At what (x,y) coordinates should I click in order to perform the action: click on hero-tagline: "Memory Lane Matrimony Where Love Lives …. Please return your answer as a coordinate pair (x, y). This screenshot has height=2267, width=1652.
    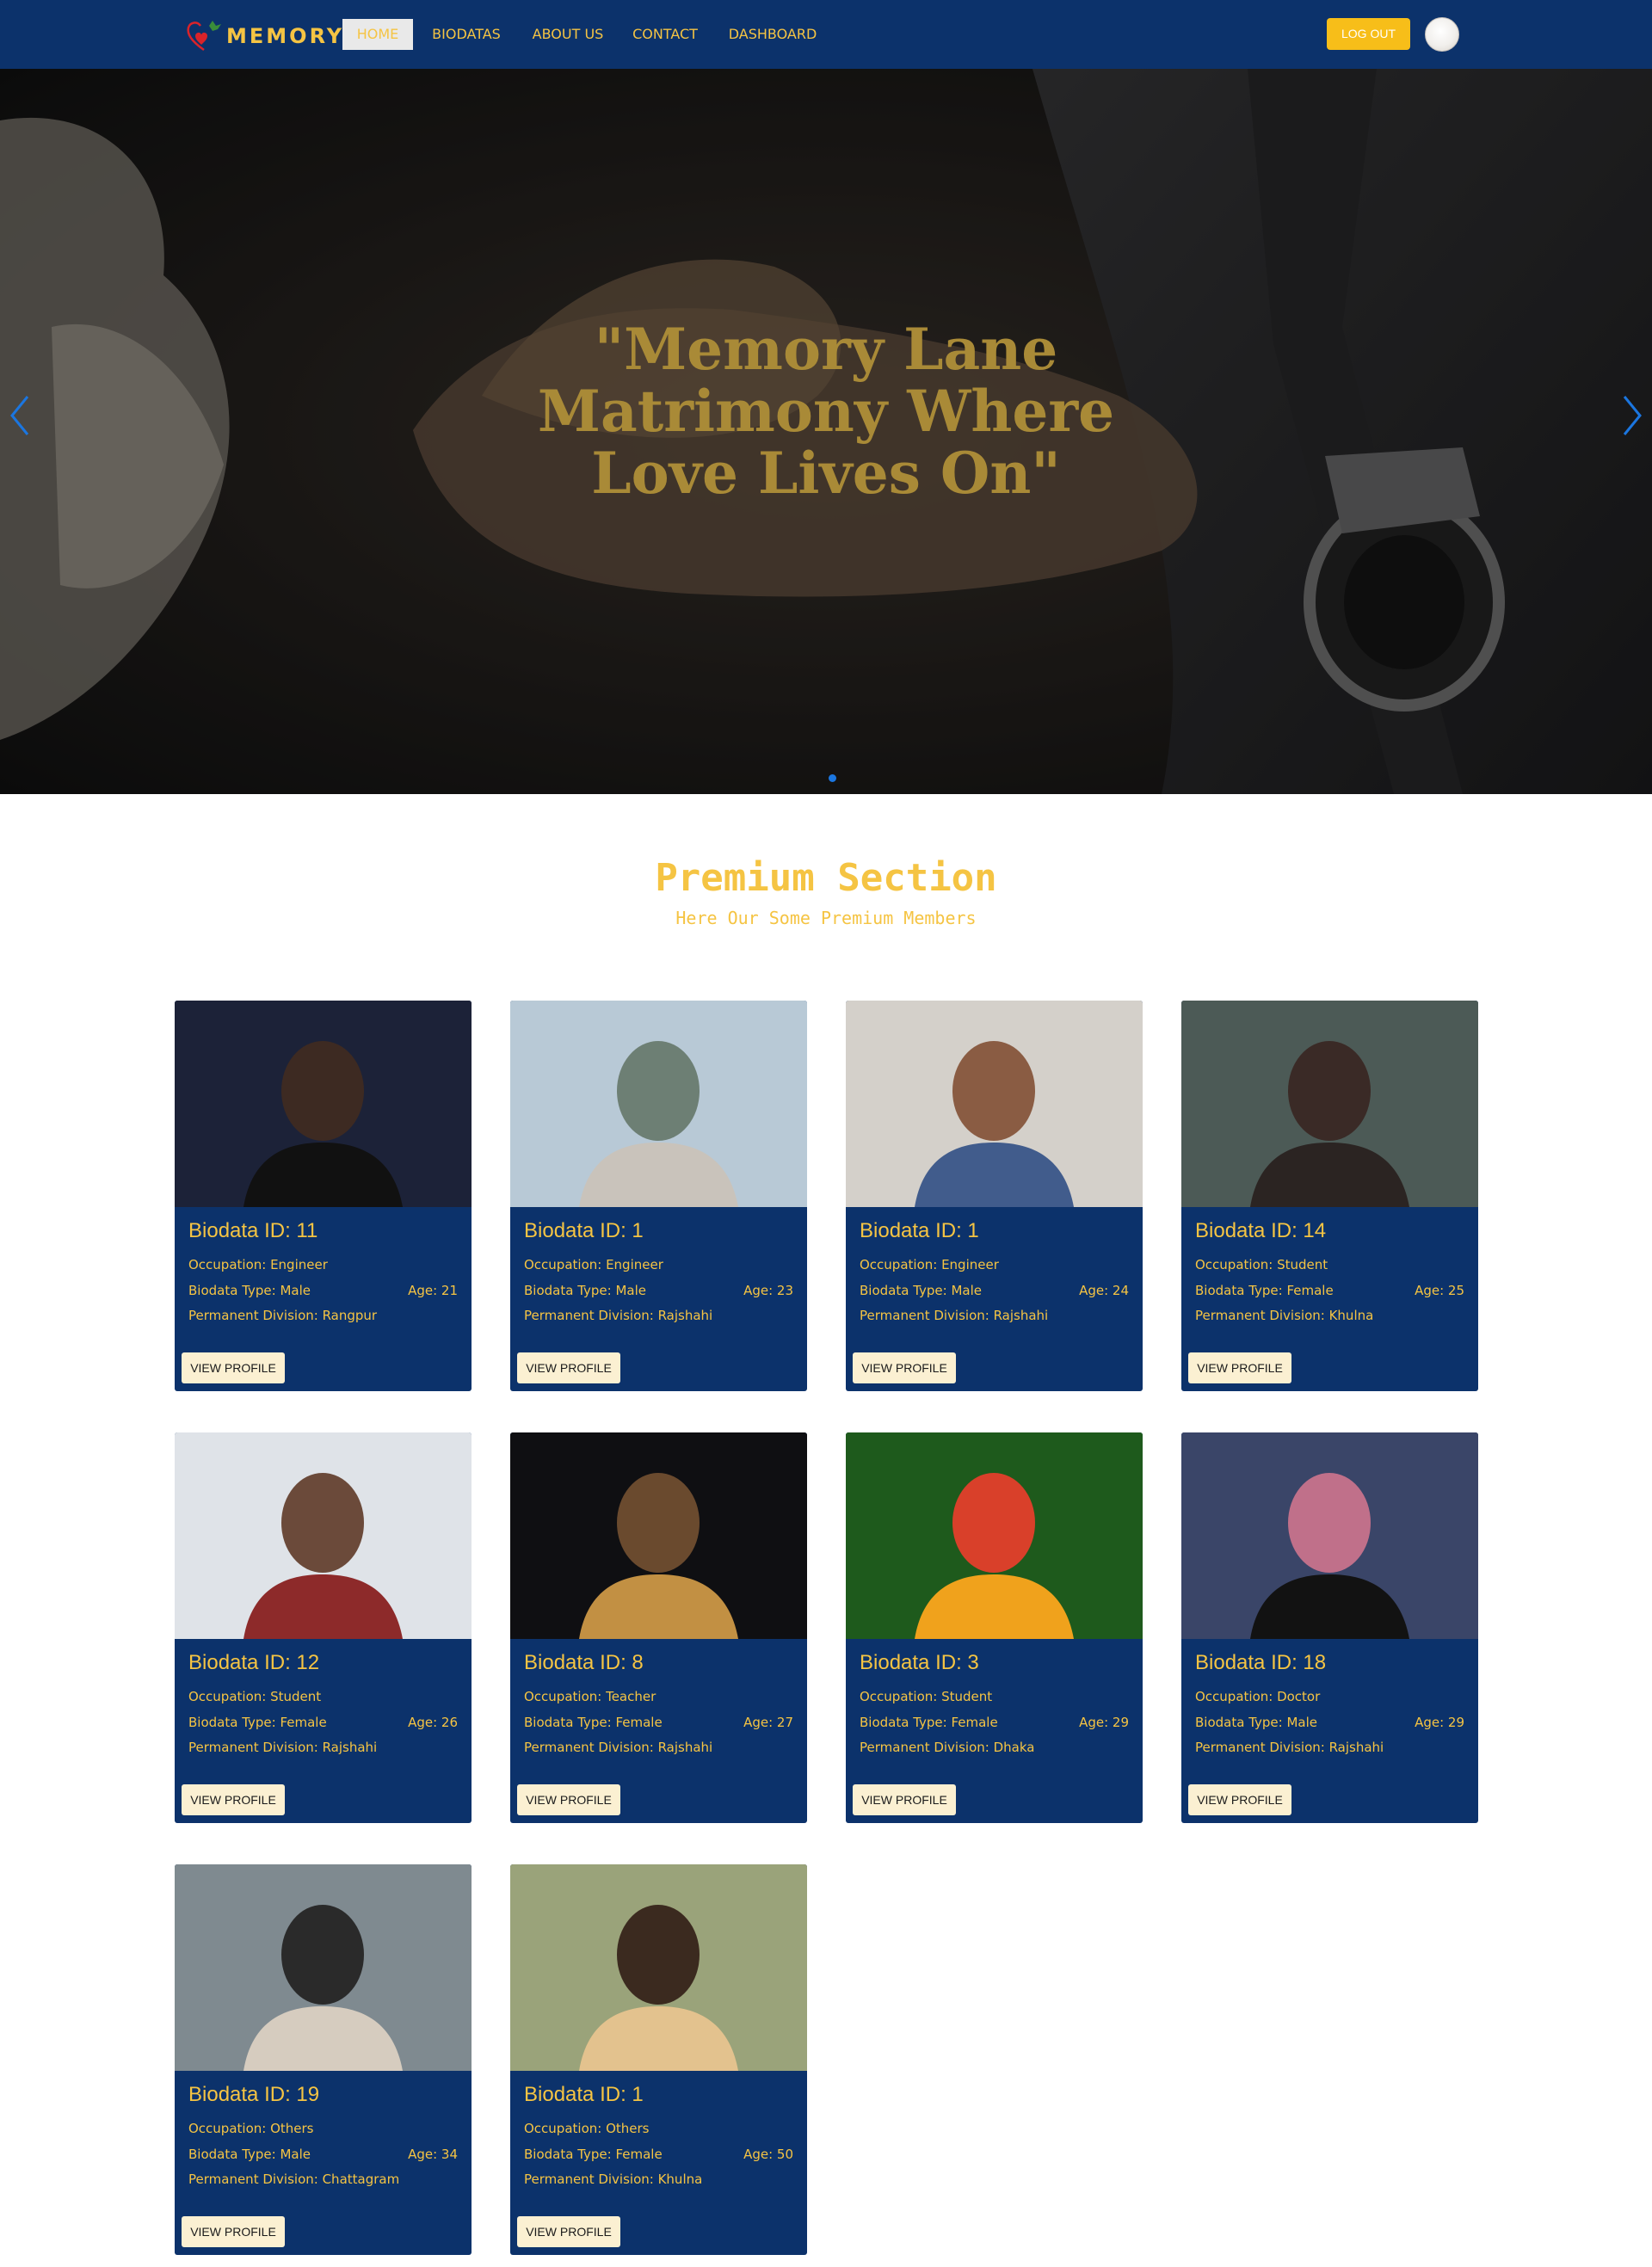
    Looking at the image, I should click on (826, 411).